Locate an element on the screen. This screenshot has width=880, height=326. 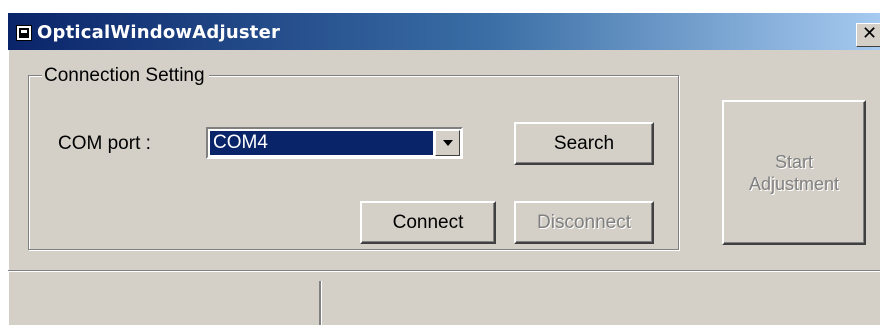
com-port-label: COM port : is located at coordinates (104, 143).